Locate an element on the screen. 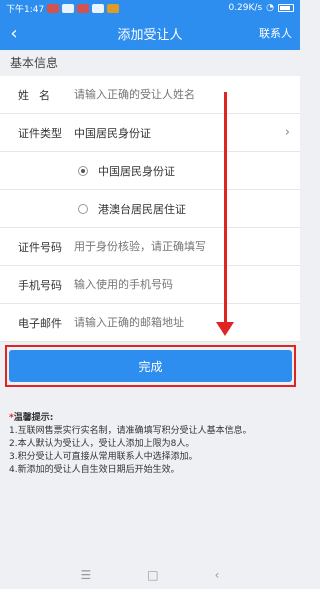 This screenshot has height=589, width=320. tips-title-text: 温馨提示: is located at coordinates (33, 418).